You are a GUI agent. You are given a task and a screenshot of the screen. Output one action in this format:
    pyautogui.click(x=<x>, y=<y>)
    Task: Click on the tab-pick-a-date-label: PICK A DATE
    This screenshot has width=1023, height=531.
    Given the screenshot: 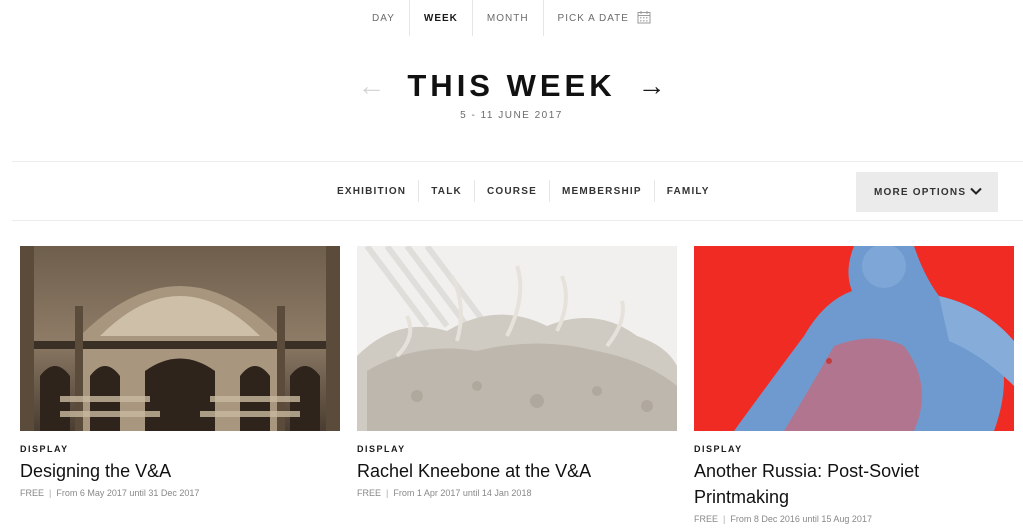 What is the action you would take?
    pyautogui.click(x=593, y=18)
    